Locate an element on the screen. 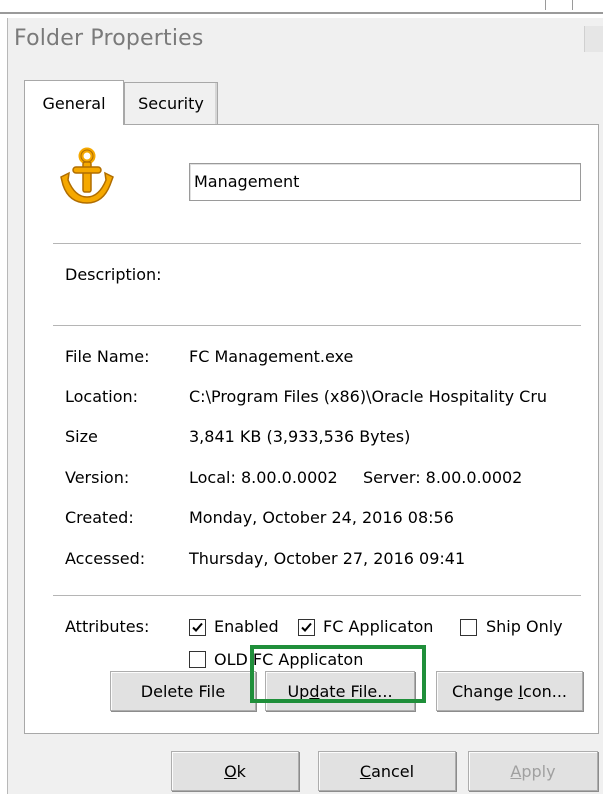 This screenshot has width=603, height=794. tab-security: Security is located at coordinates (171, 103).